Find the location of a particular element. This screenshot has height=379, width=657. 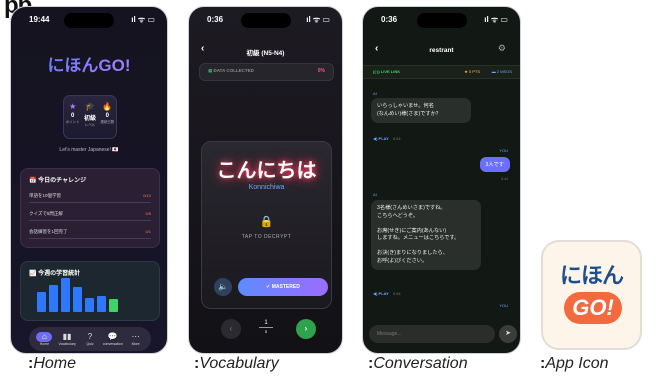

caption-app-icon: :App Icon is located at coordinates (574, 363).